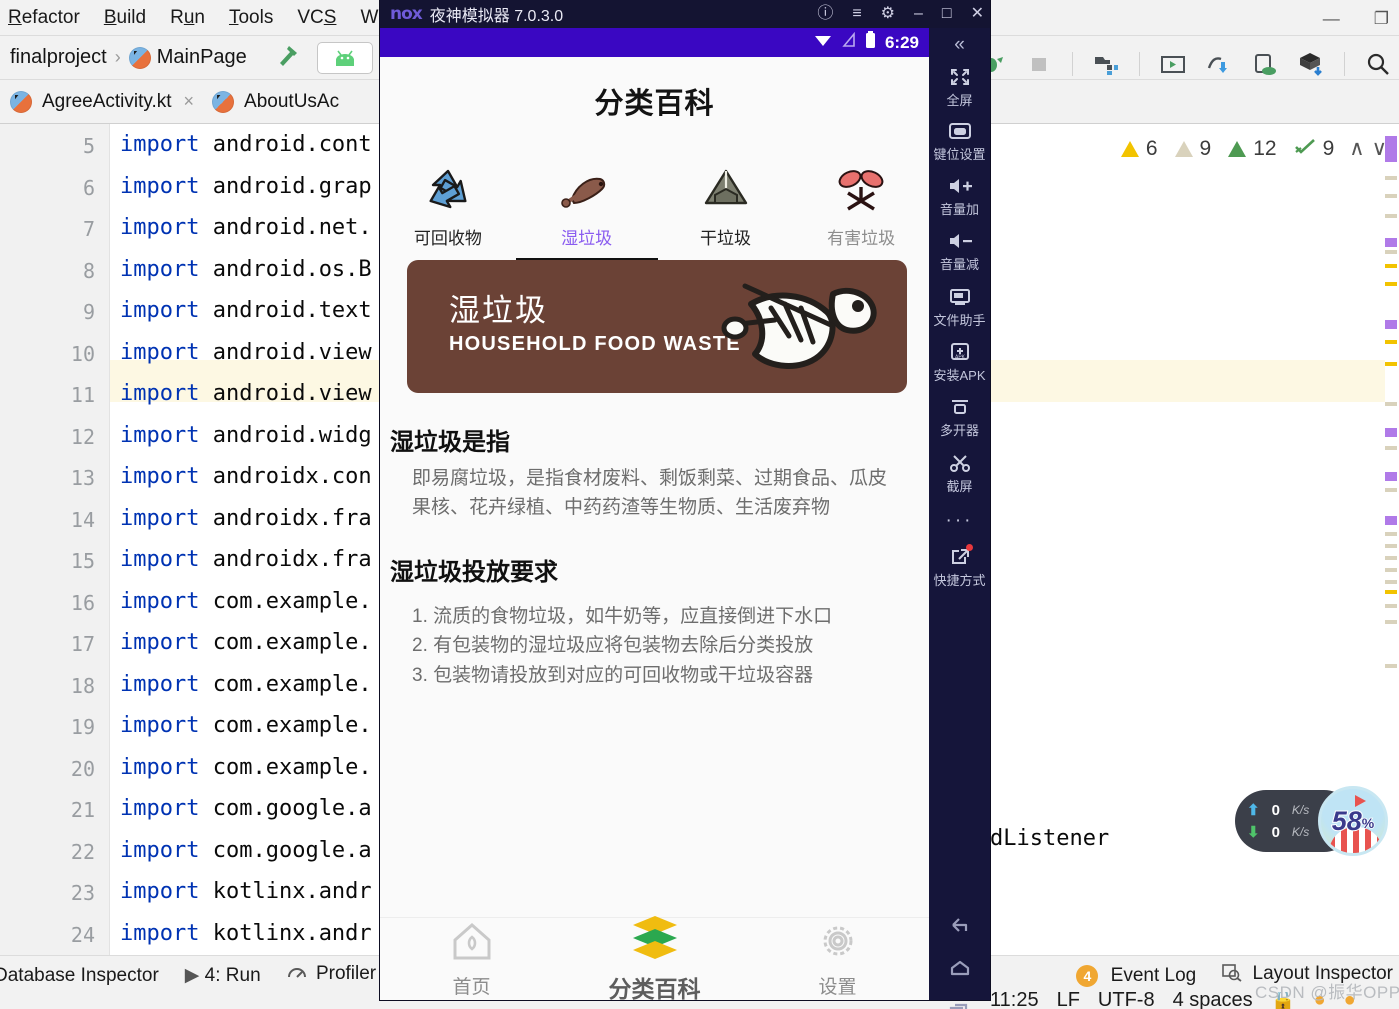 This screenshot has height=1009, width=1399. What do you see at coordinates (1311, 64) in the screenshot?
I see `gradle-sync-icon` at bounding box center [1311, 64].